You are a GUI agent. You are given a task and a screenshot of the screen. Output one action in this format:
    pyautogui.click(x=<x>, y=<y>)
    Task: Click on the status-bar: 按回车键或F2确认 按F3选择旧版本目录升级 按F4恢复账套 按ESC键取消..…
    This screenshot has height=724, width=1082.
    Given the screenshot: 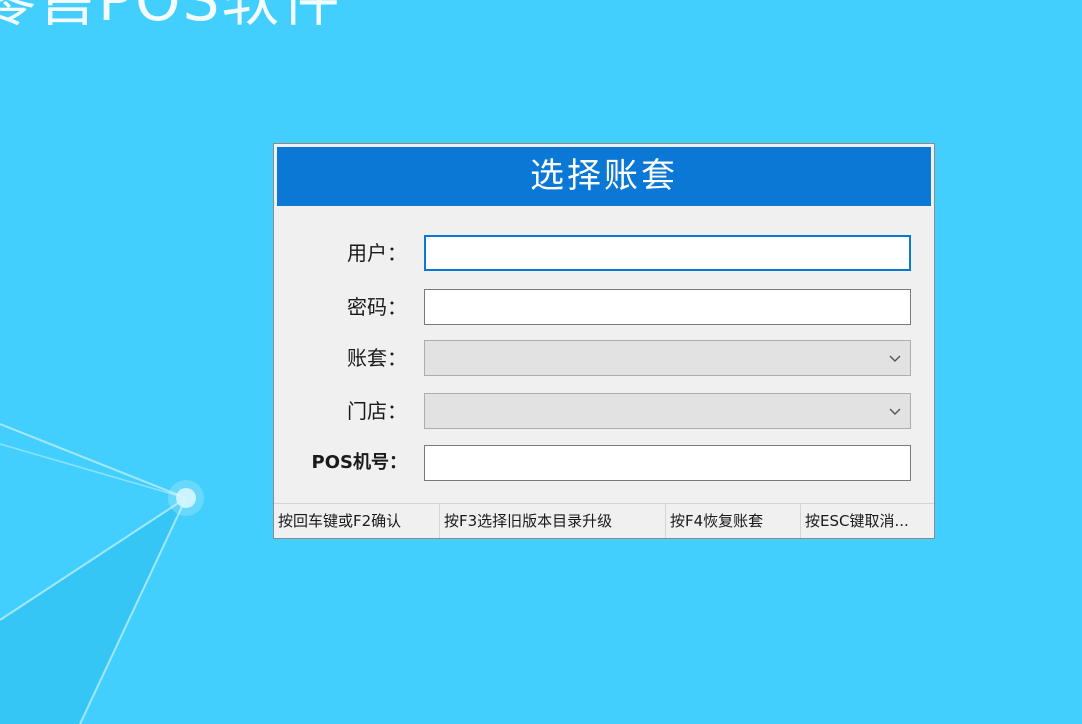 What is the action you would take?
    pyautogui.click(x=604, y=520)
    